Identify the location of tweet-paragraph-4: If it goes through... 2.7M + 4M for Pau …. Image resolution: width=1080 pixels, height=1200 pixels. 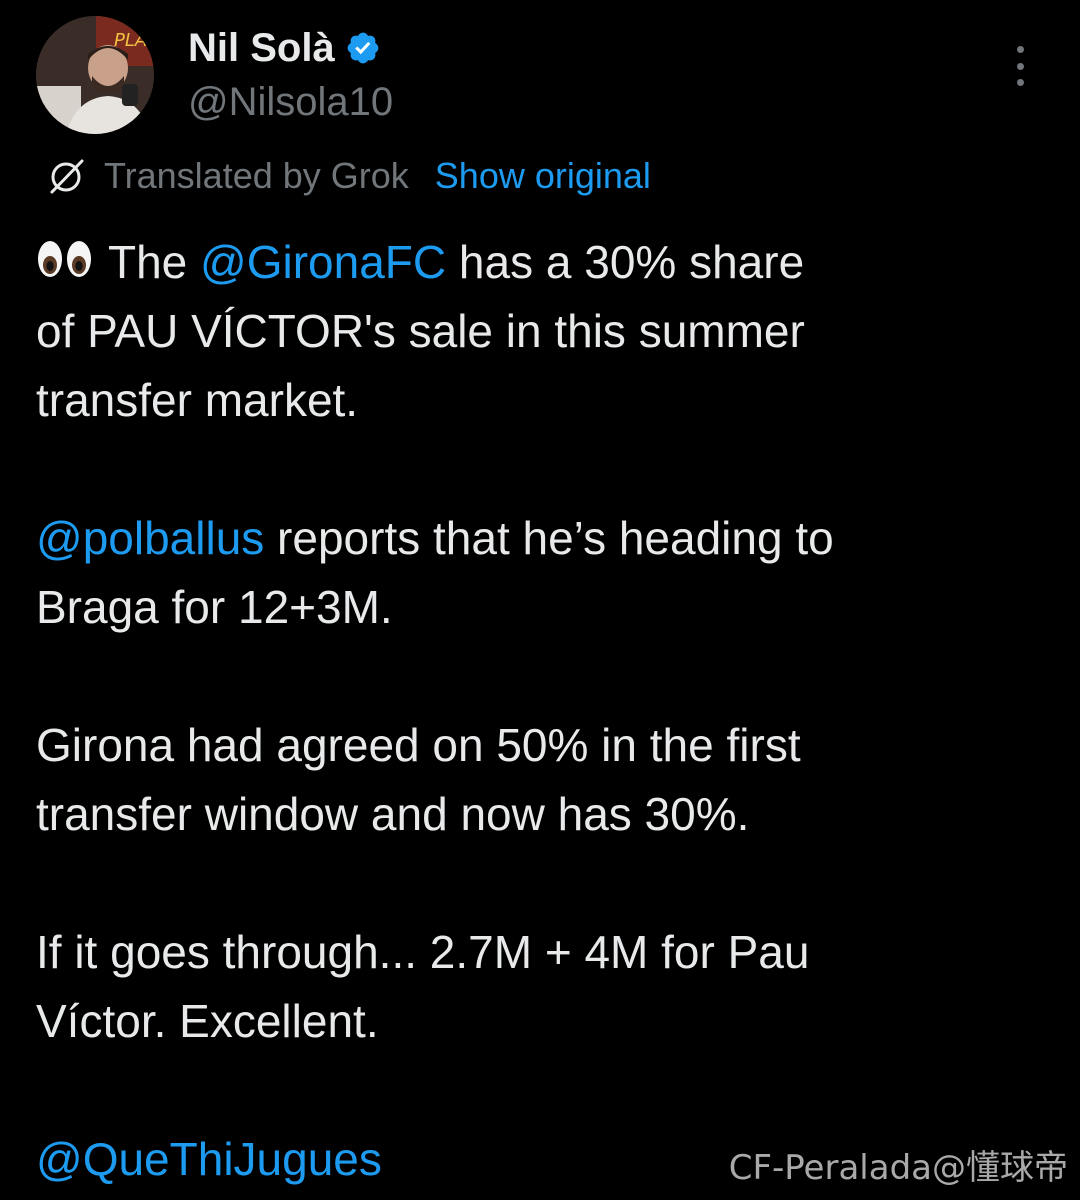
(541, 987).